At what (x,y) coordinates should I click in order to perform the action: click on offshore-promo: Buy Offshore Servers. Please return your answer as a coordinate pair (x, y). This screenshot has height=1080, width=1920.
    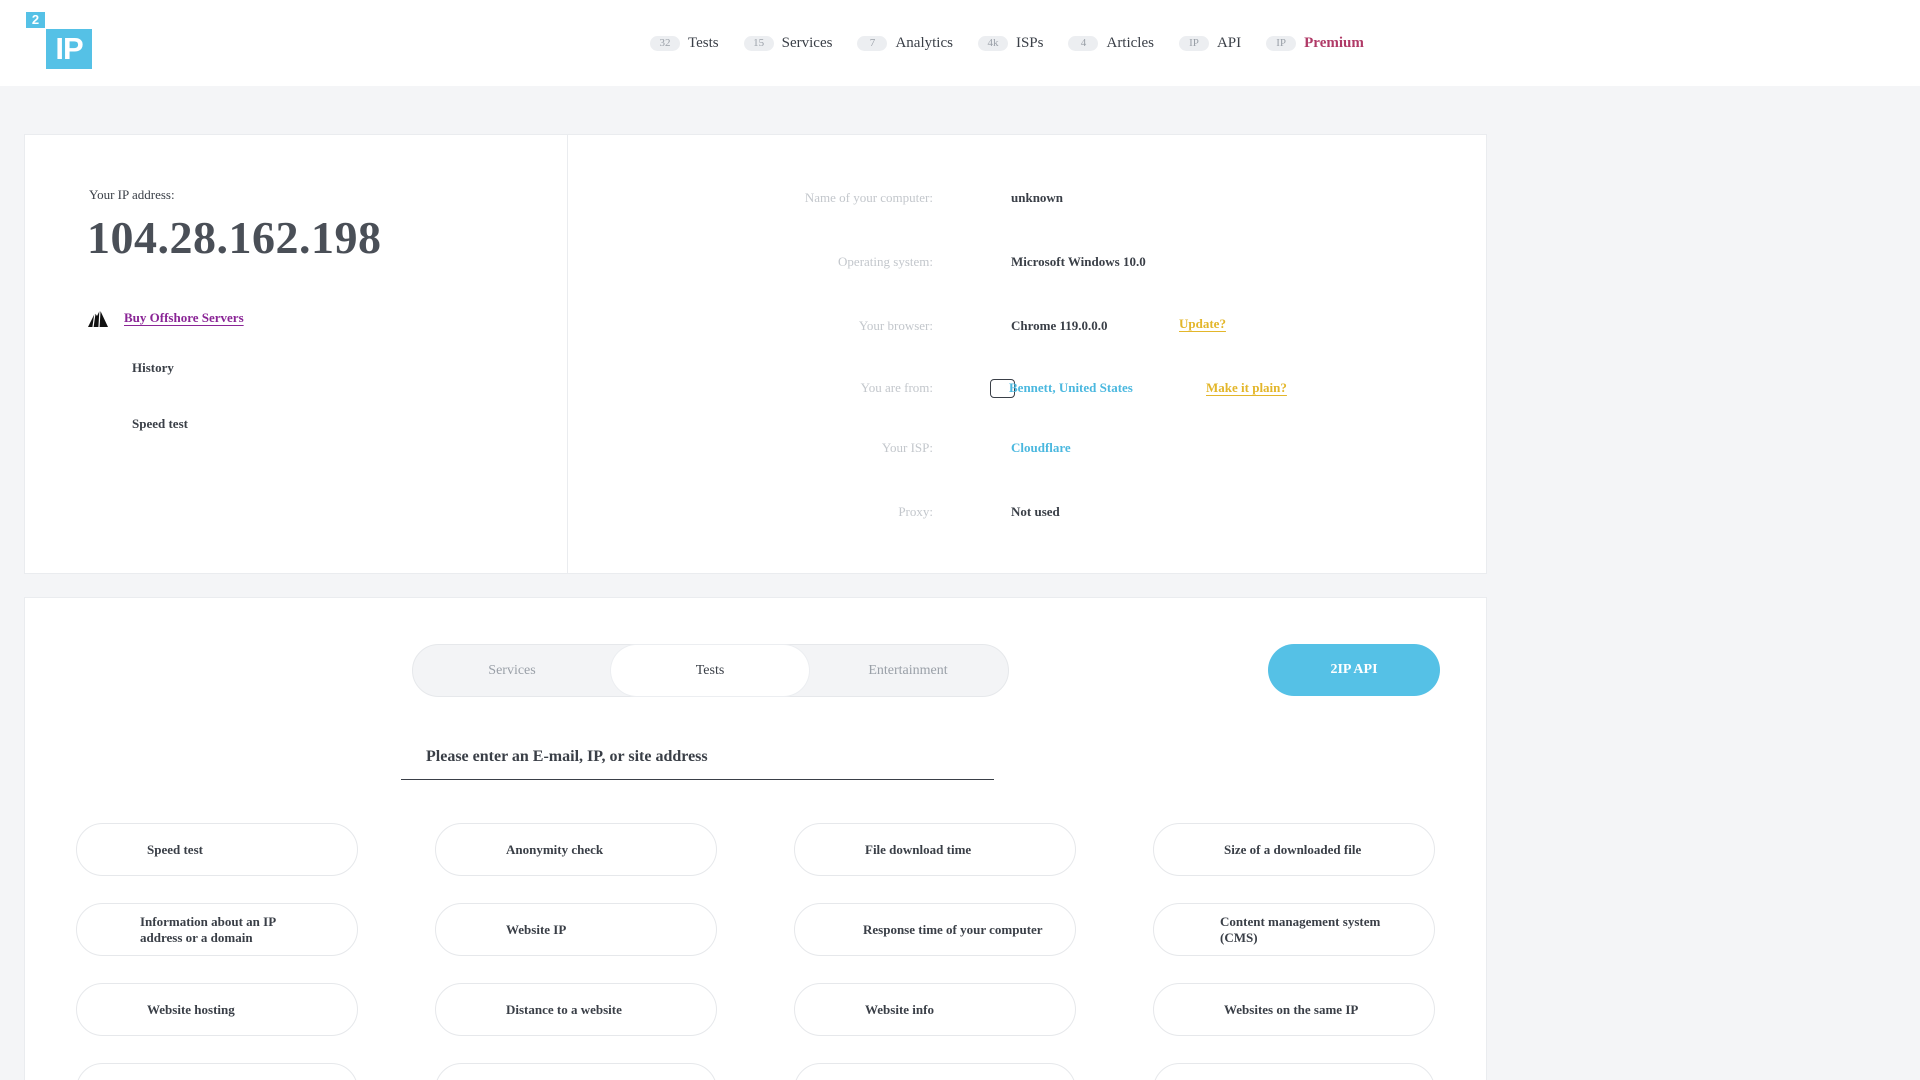
    Looking at the image, I should click on (165, 318).